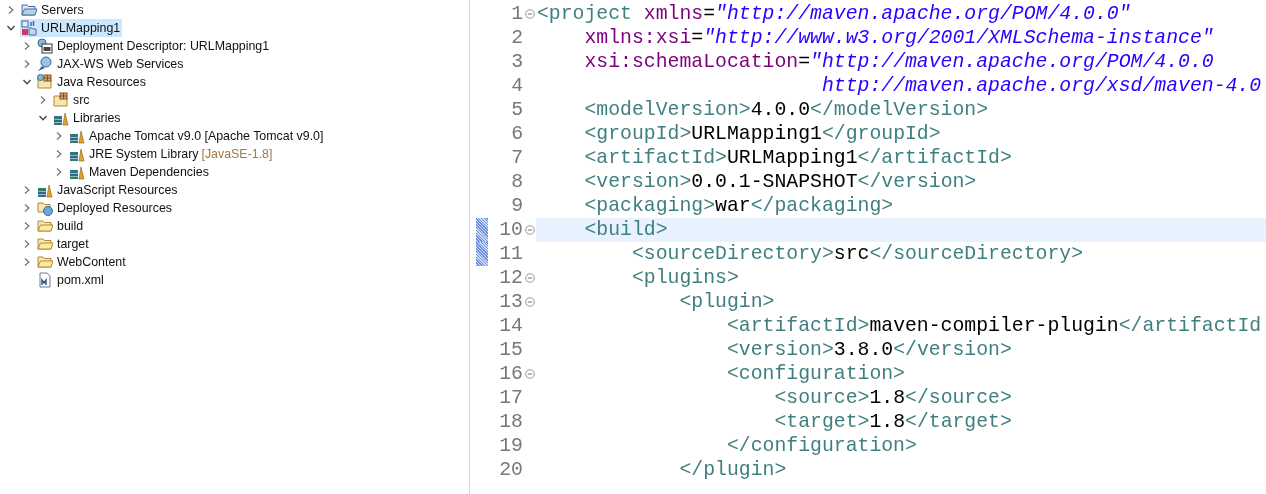  I want to click on code-line: <target>1.8</target>, so click(892, 422).